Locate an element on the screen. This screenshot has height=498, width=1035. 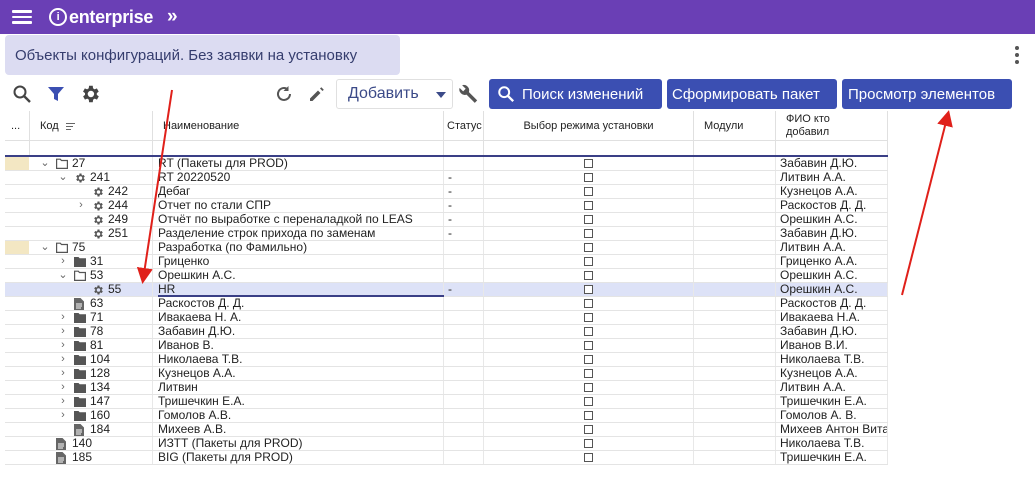
table-row: ⌄ 75 Разработка (по Фамильно) Литвин А.А. is located at coordinates (446, 248).